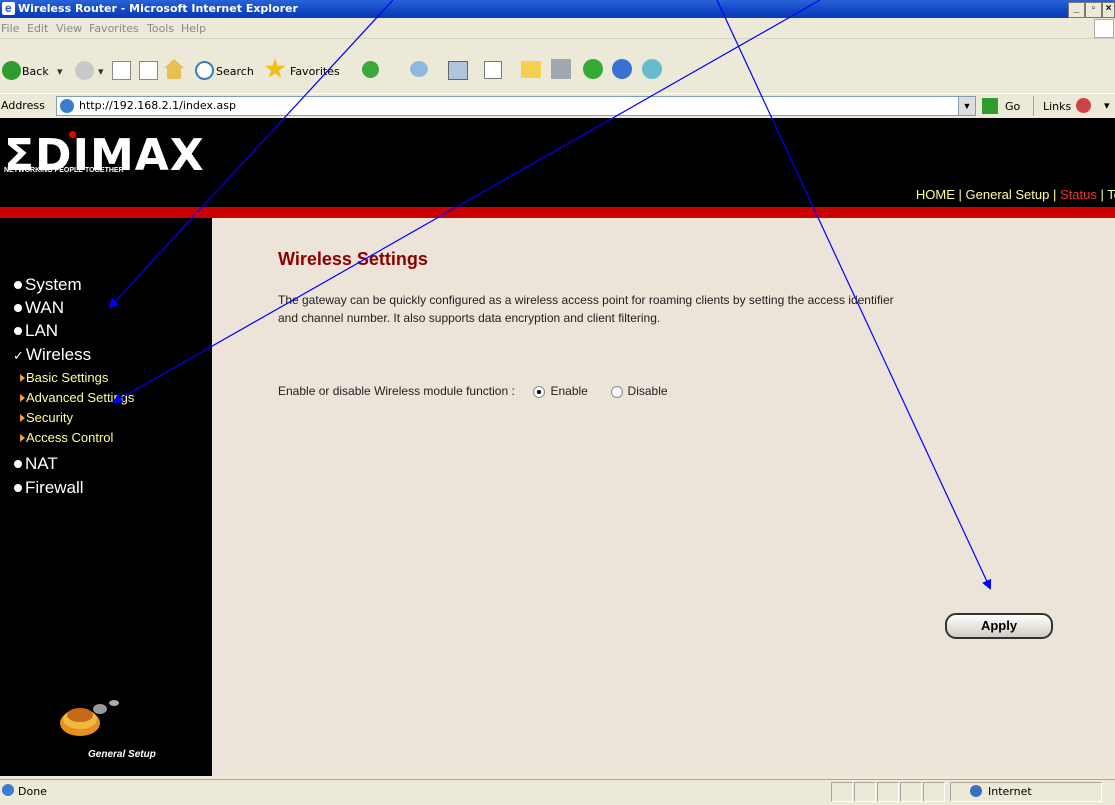 The height and width of the screenshot is (805, 1115). I want to click on annotation-arrow-to-wan, so click(251, 154).